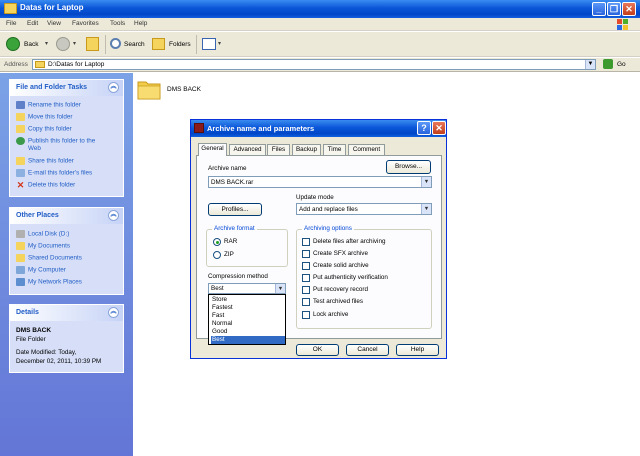 The image size is (640, 456). What do you see at coordinates (248, 324) in the screenshot?
I see `compression-option-normal: Normal` at bounding box center [248, 324].